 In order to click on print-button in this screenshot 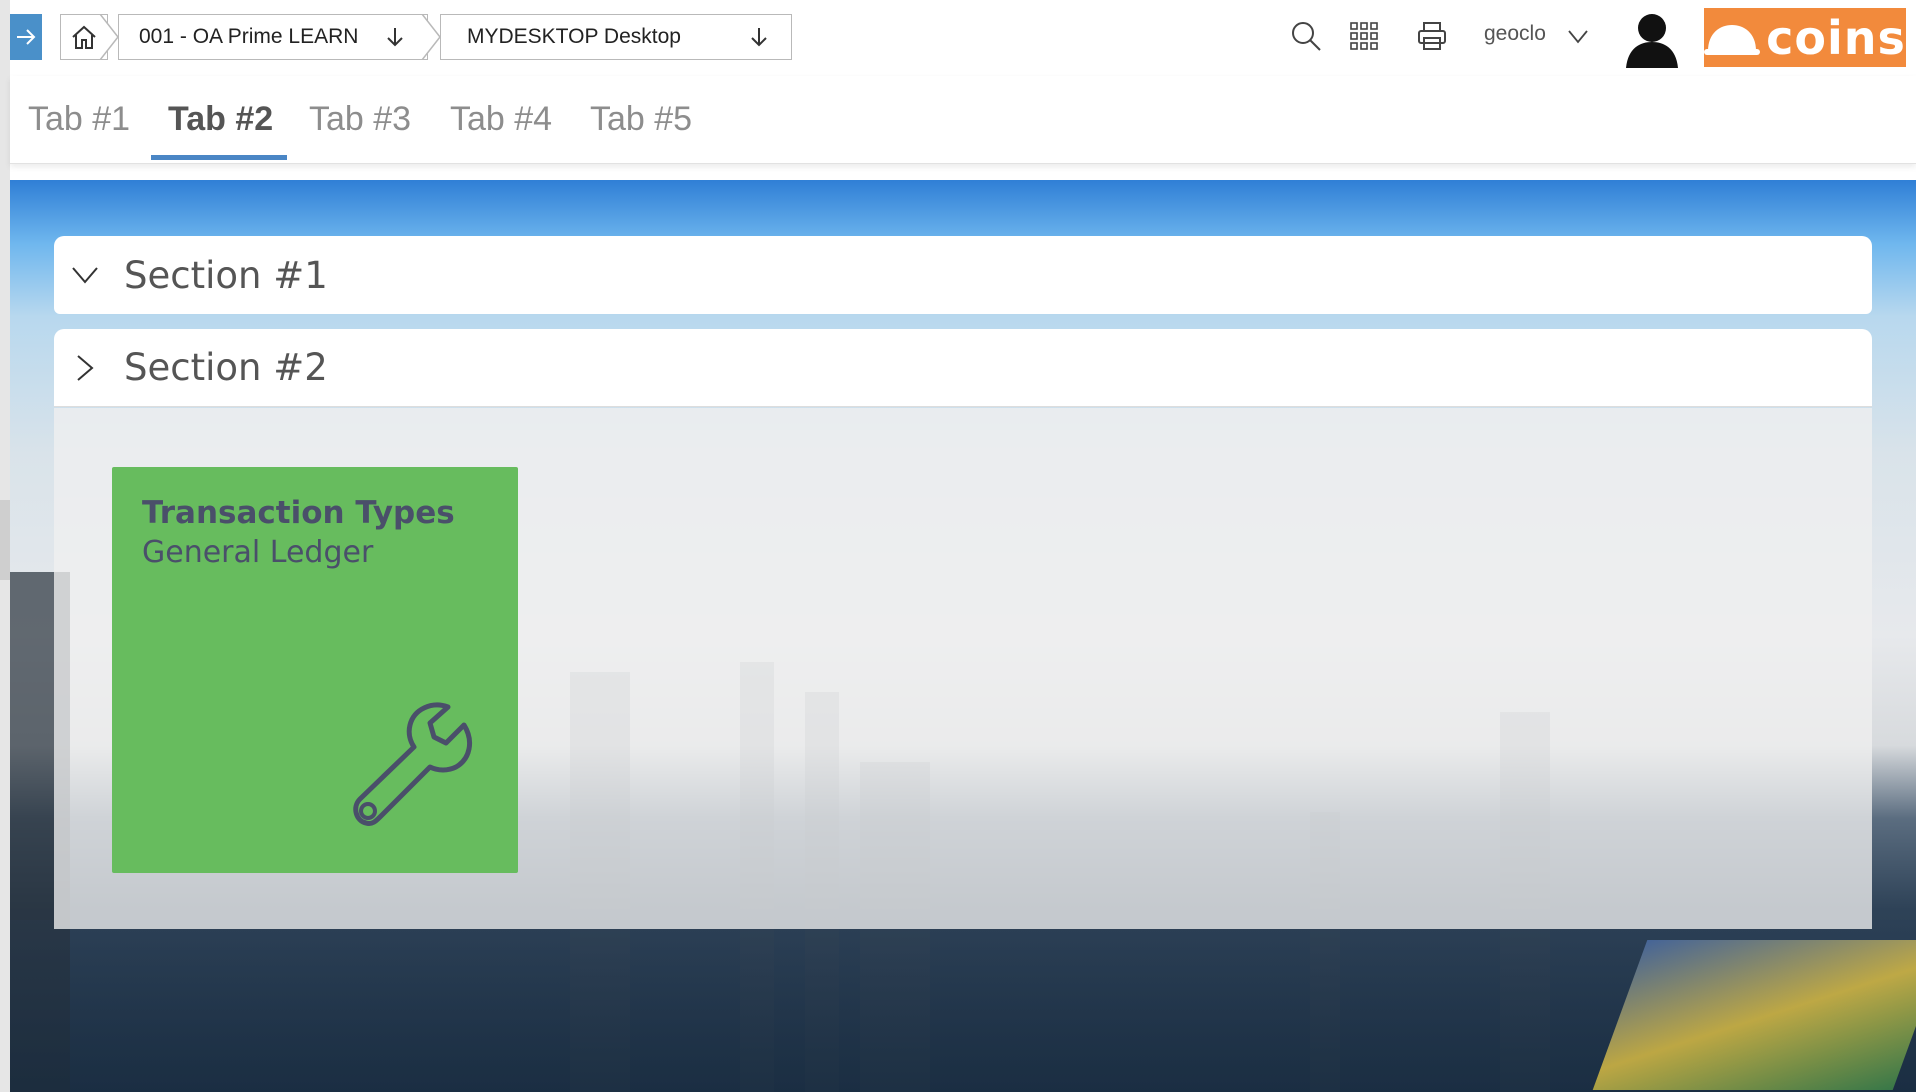, I will do `click(1432, 36)`.